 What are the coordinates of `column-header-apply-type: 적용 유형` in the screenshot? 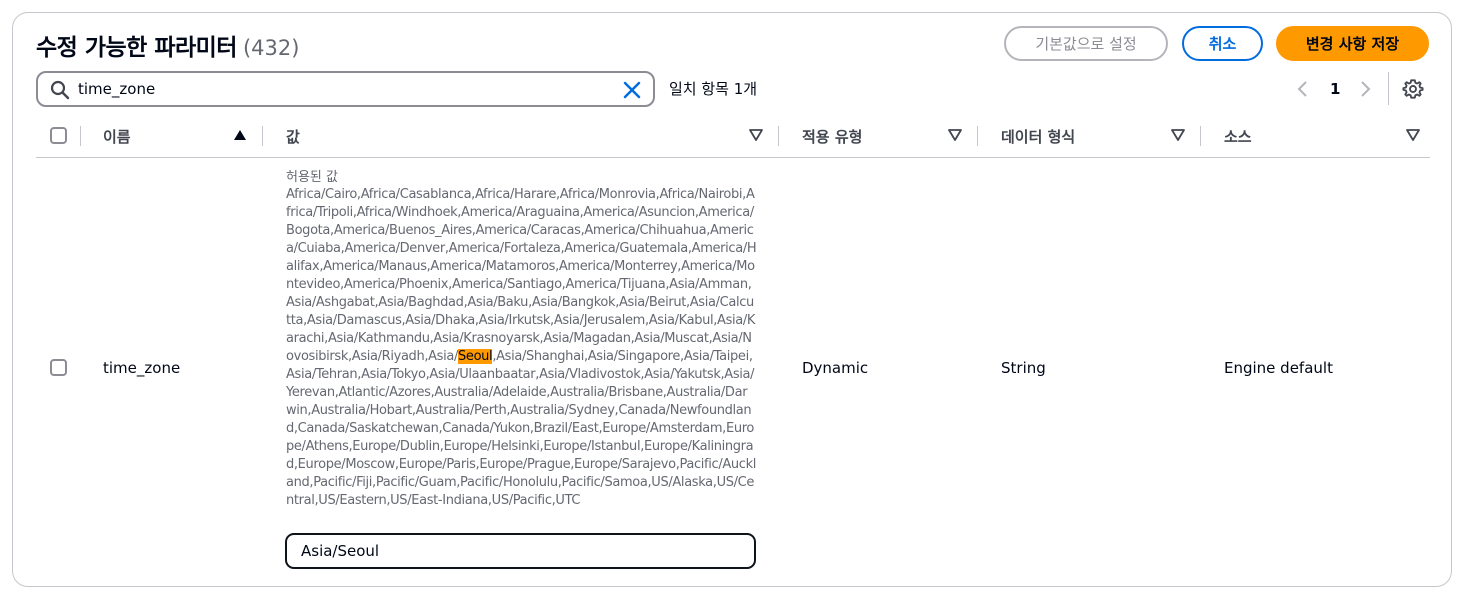 It's located at (832, 136).